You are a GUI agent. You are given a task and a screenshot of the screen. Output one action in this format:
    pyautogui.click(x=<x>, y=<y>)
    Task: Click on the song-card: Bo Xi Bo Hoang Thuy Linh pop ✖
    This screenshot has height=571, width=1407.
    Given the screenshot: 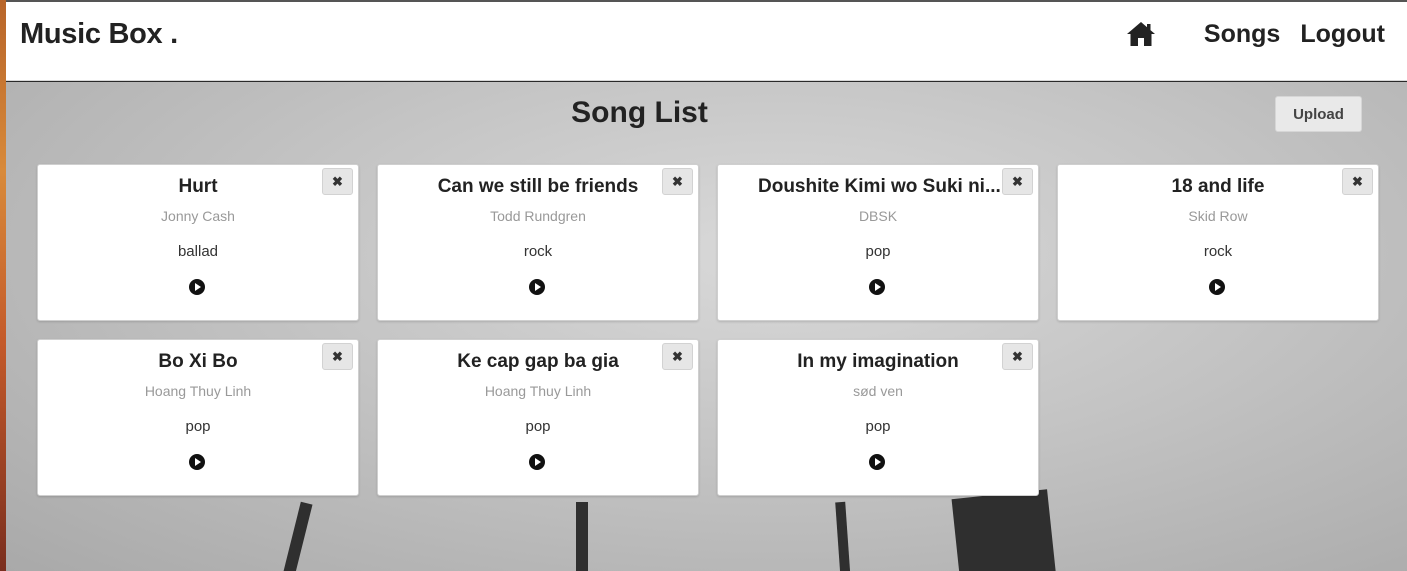 What is the action you would take?
    pyautogui.click(x=198, y=417)
    